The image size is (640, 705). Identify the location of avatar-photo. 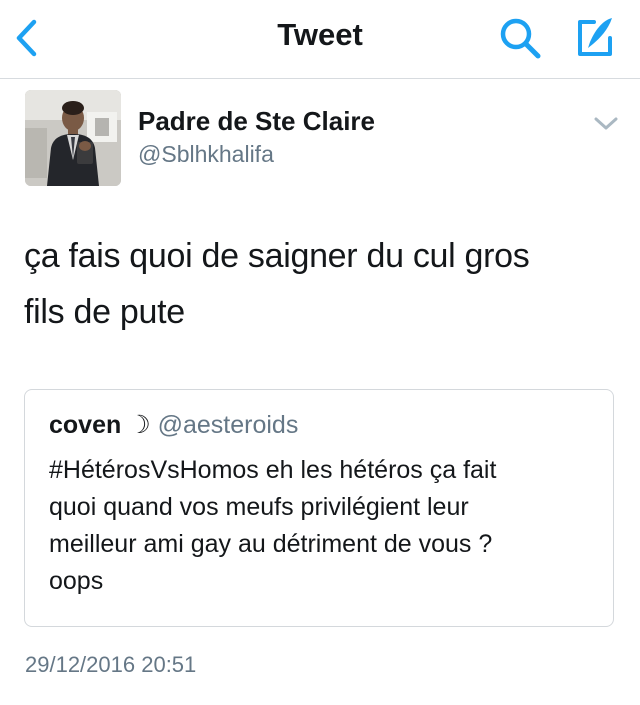
(73, 138).